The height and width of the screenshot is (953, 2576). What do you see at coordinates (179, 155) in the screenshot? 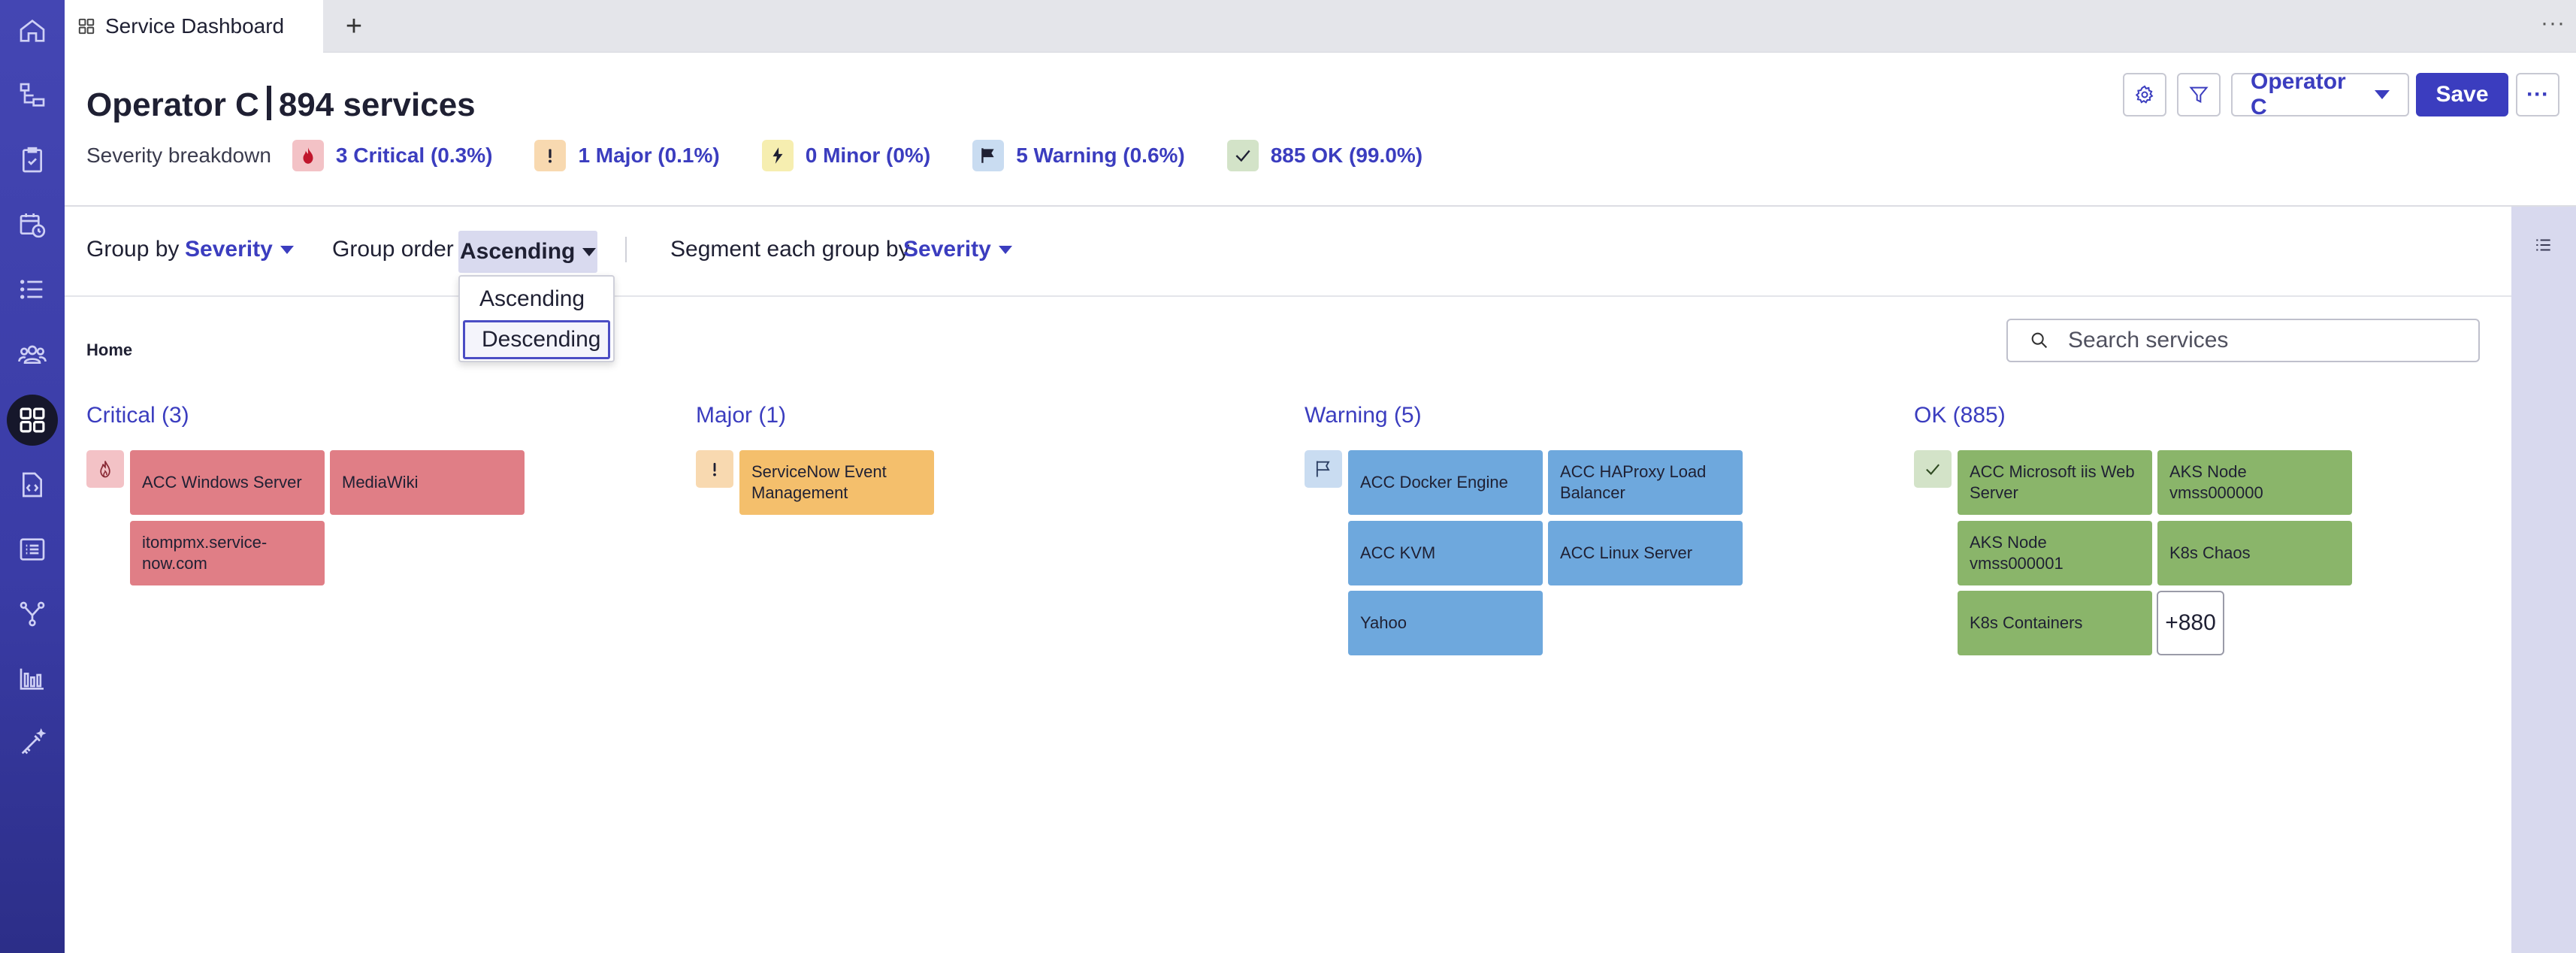
I see `breakdown-label: Severity breakdown` at bounding box center [179, 155].